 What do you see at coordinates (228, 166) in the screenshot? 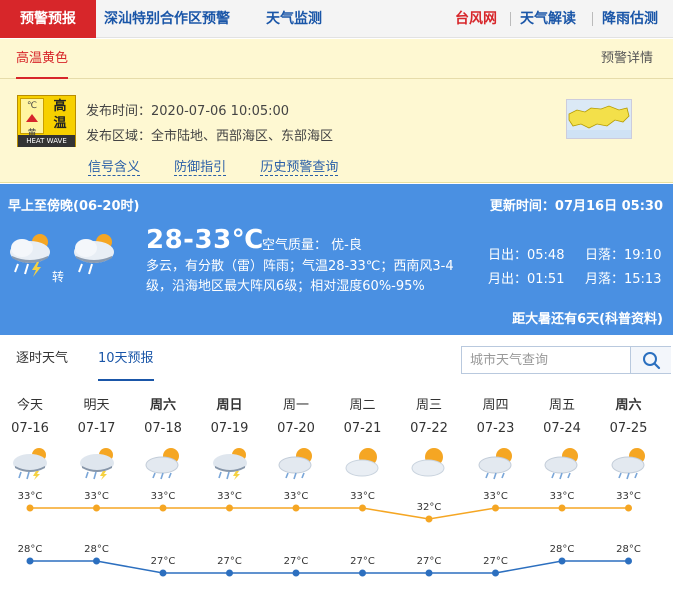
I see `warning-links: 信号含义 防御指引 历史预警查询` at bounding box center [228, 166].